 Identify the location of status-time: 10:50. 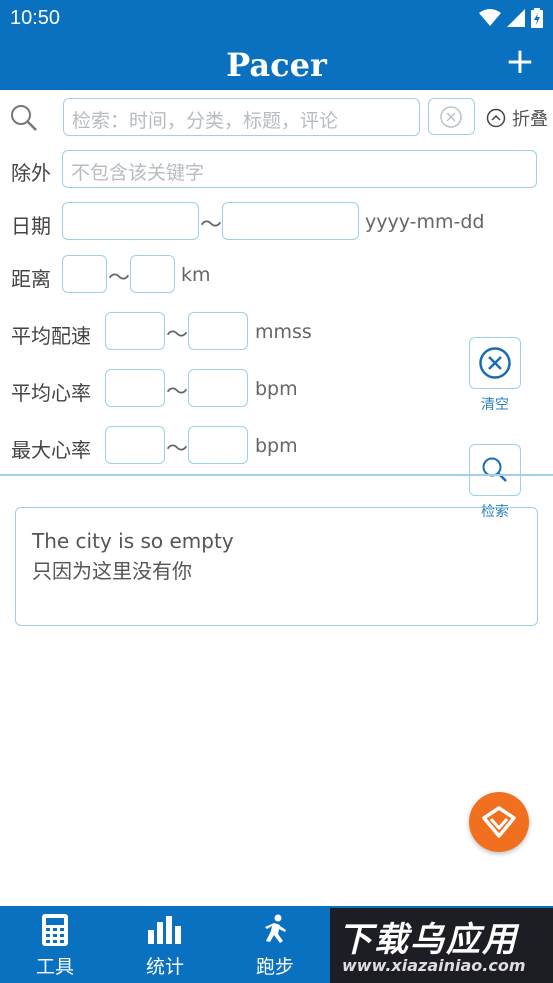
(35, 18).